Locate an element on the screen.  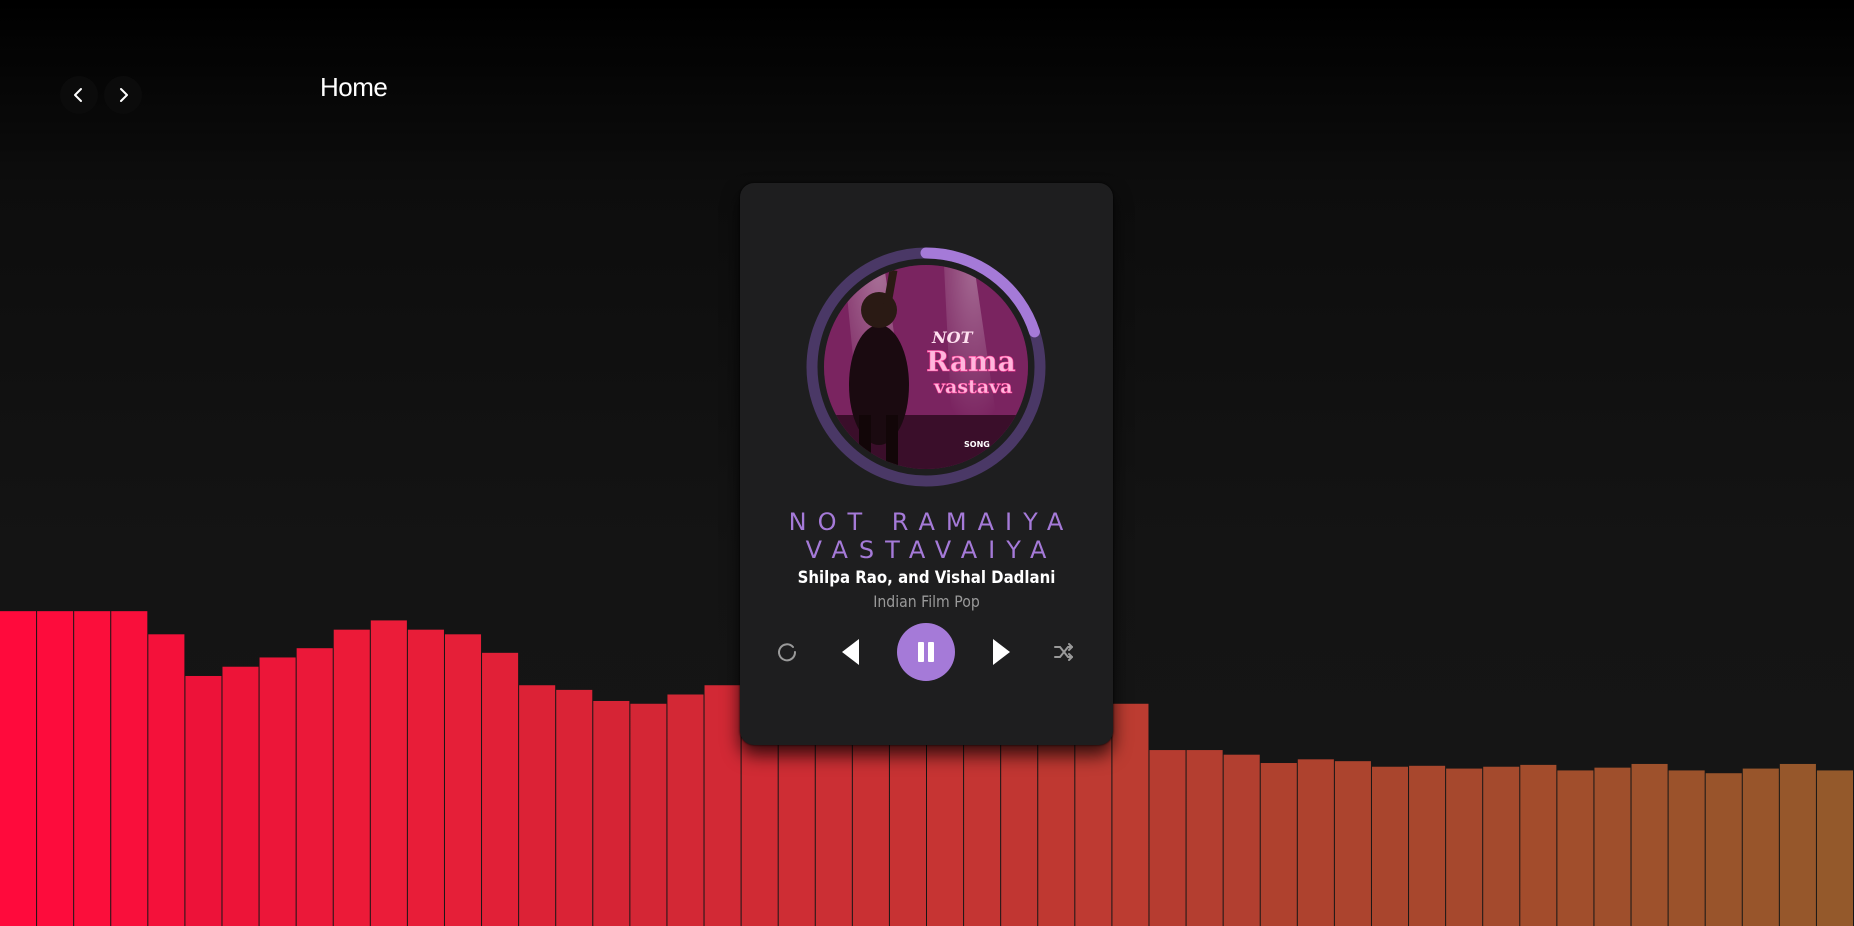
next-icon is located at coordinates (1001, 652).